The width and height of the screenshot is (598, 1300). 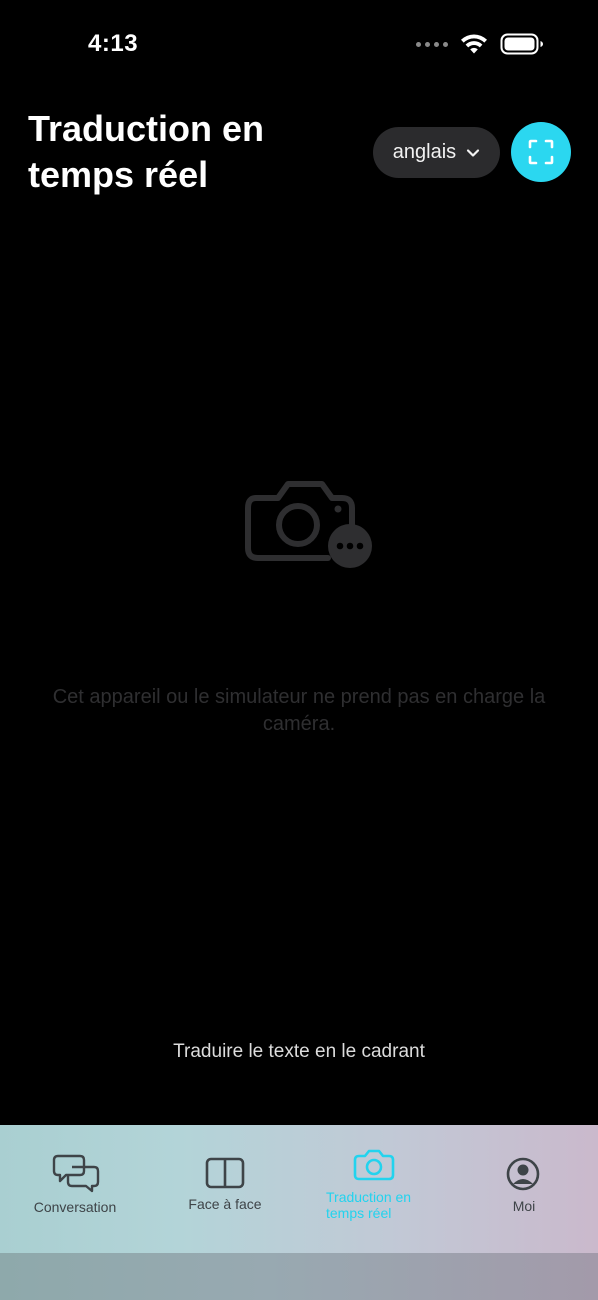 What do you see at coordinates (225, 1173) in the screenshot?
I see `split-view-icon` at bounding box center [225, 1173].